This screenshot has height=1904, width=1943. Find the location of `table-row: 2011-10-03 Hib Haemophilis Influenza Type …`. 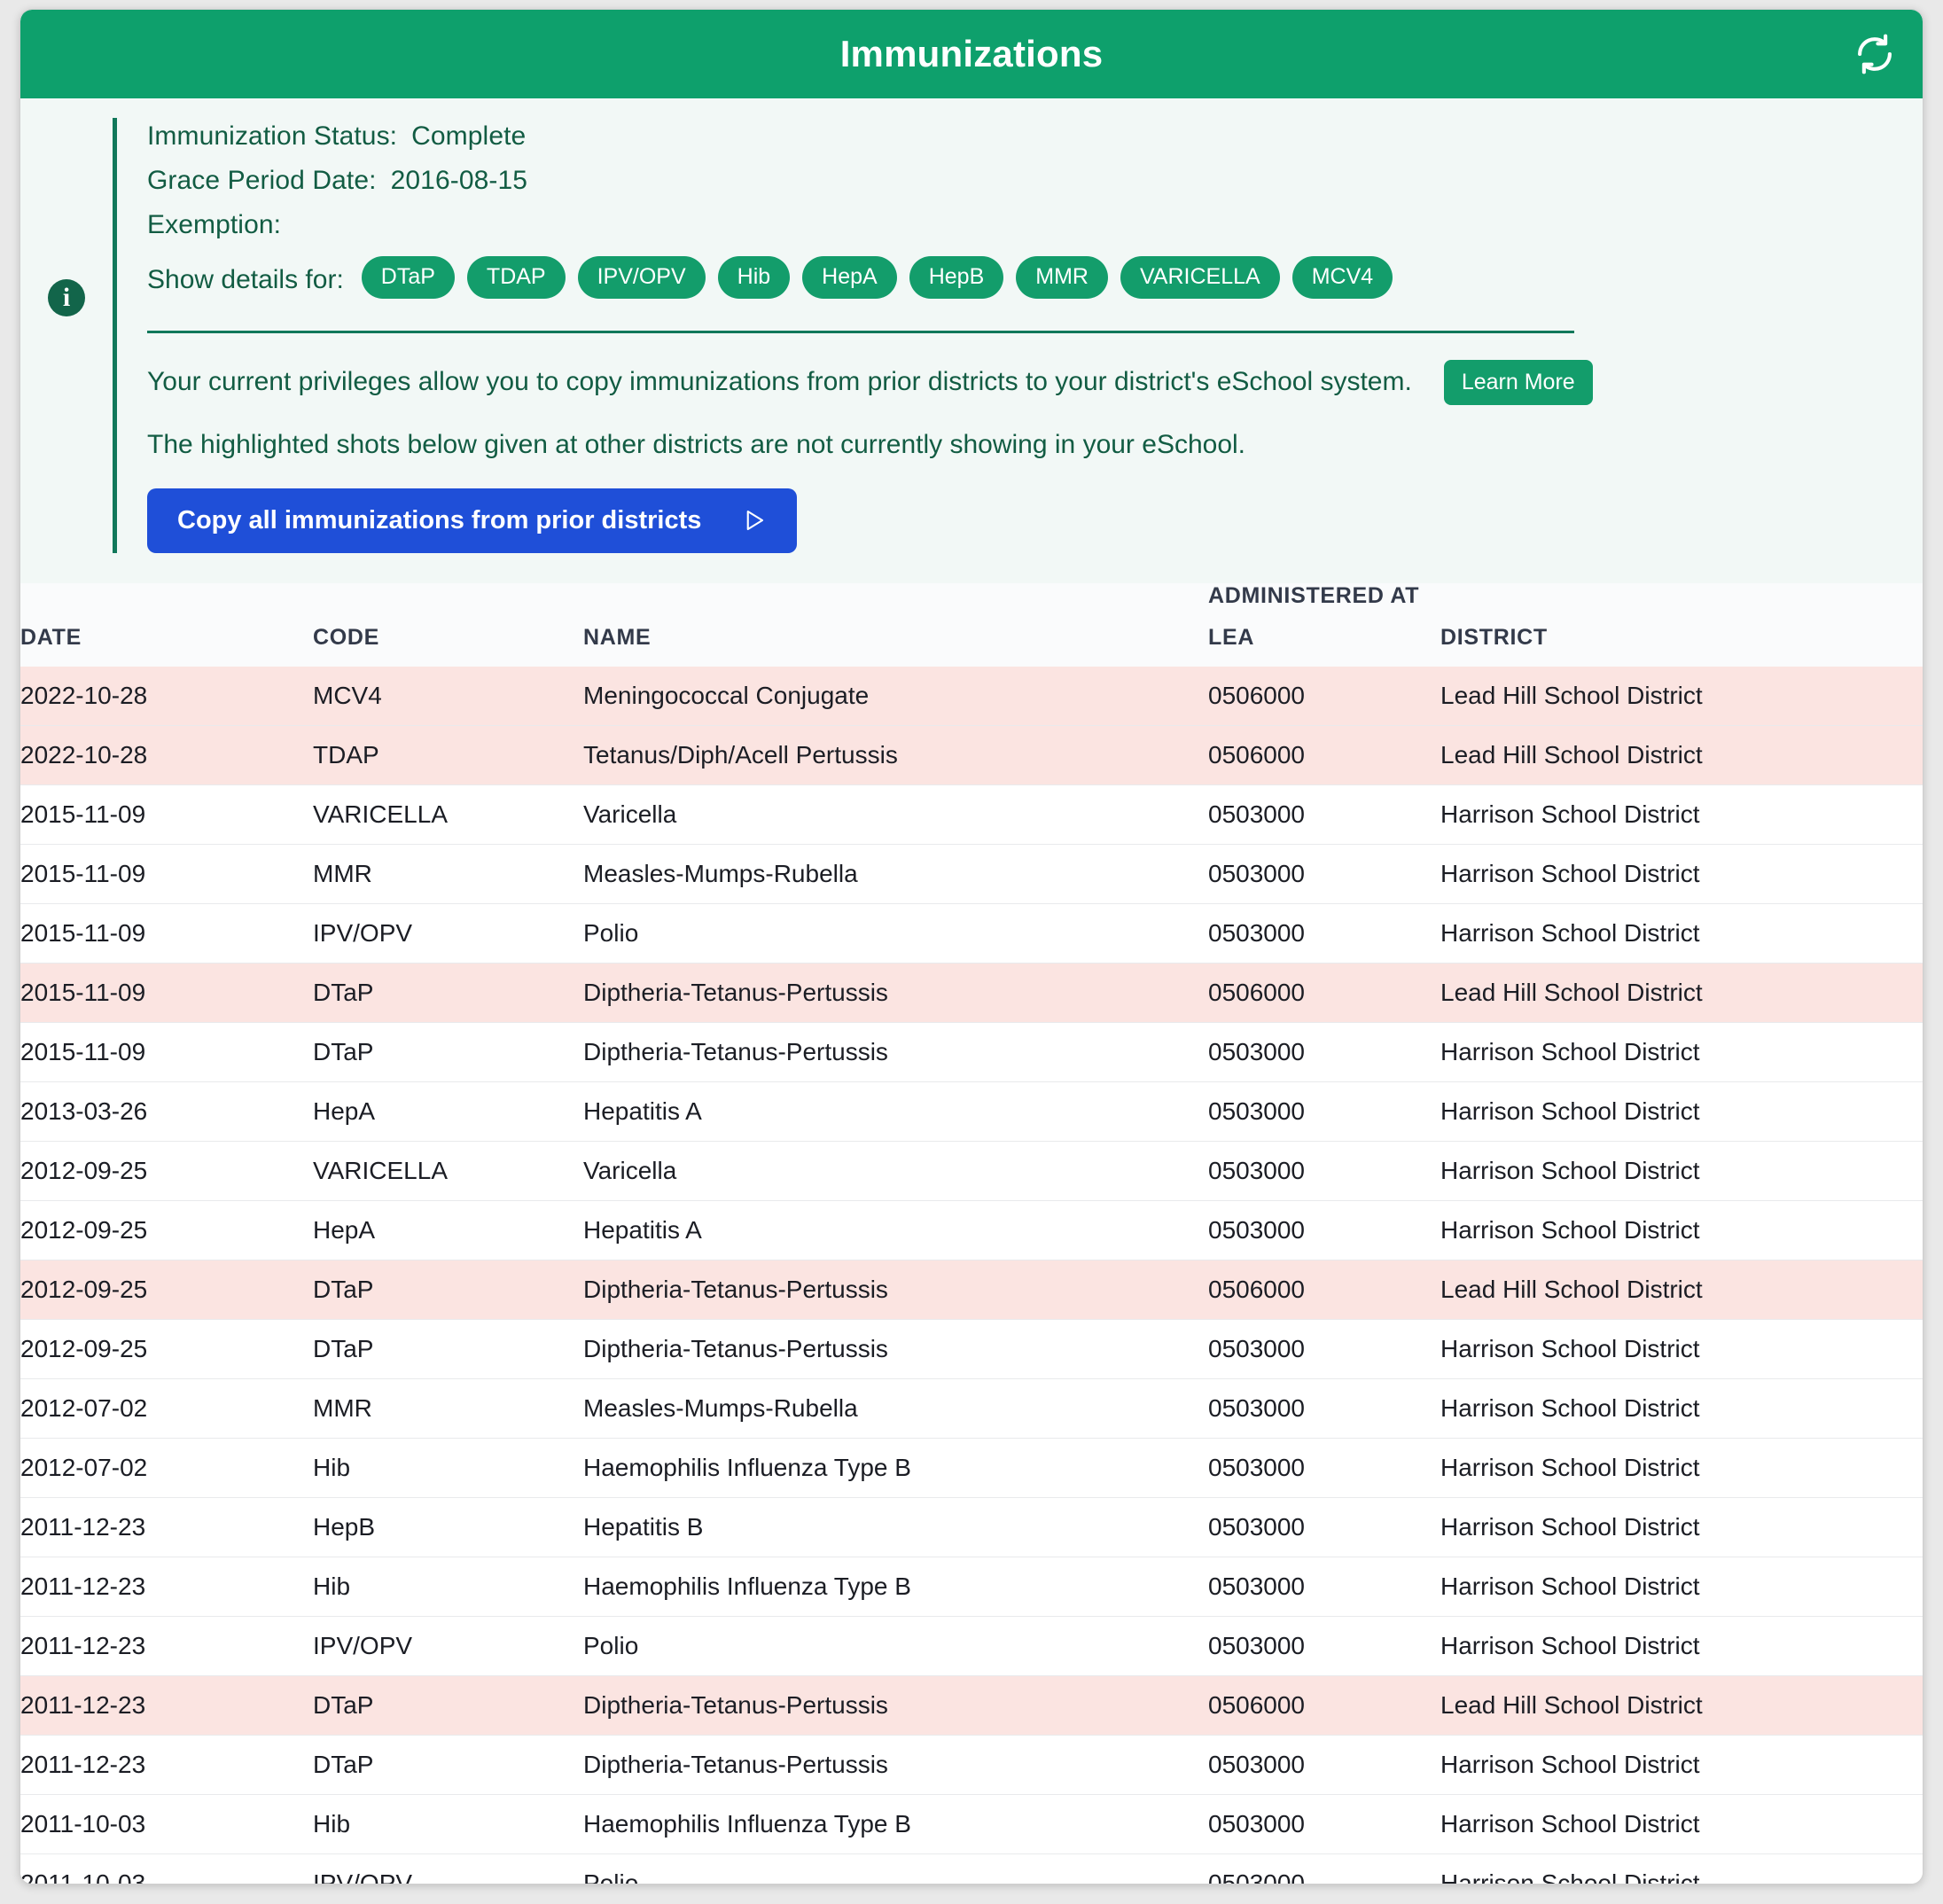

table-row: 2011-10-03 Hib Haemophilis Influenza Type … is located at coordinates (971, 1824).